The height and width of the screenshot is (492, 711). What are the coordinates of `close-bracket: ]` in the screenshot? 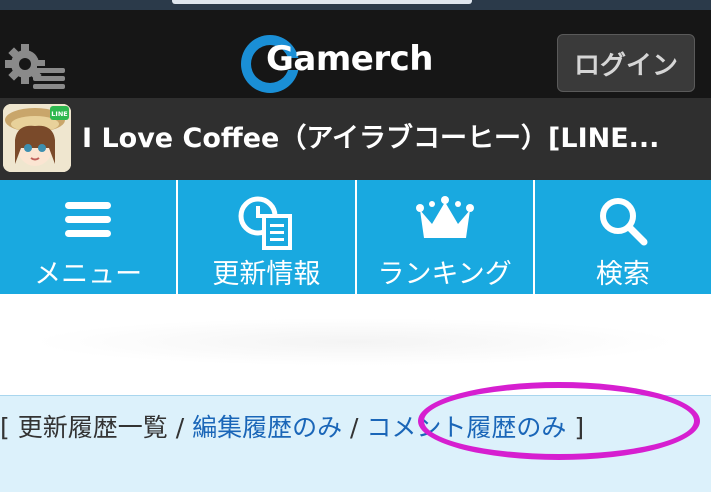 It's located at (579, 427).